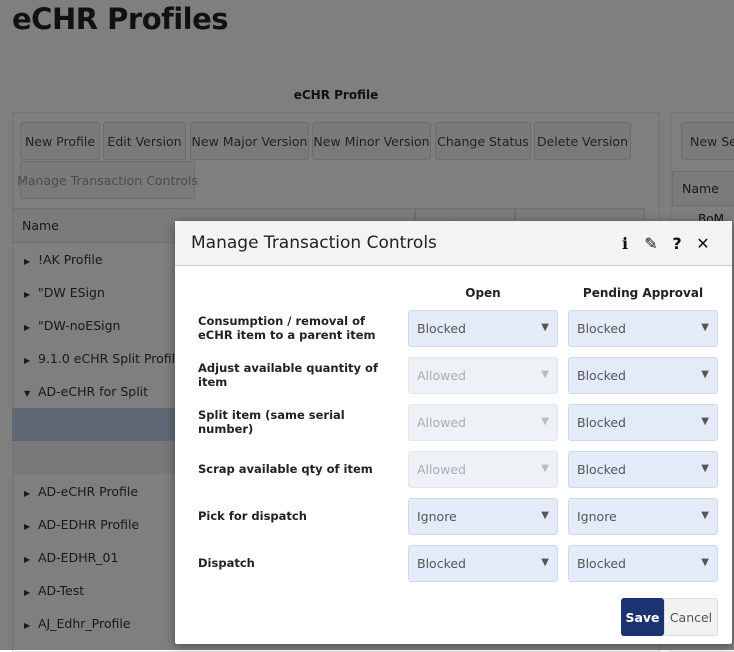 The width and height of the screenshot is (734, 652). I want to click on control-label-text: Dispatch, so click(226, 563).